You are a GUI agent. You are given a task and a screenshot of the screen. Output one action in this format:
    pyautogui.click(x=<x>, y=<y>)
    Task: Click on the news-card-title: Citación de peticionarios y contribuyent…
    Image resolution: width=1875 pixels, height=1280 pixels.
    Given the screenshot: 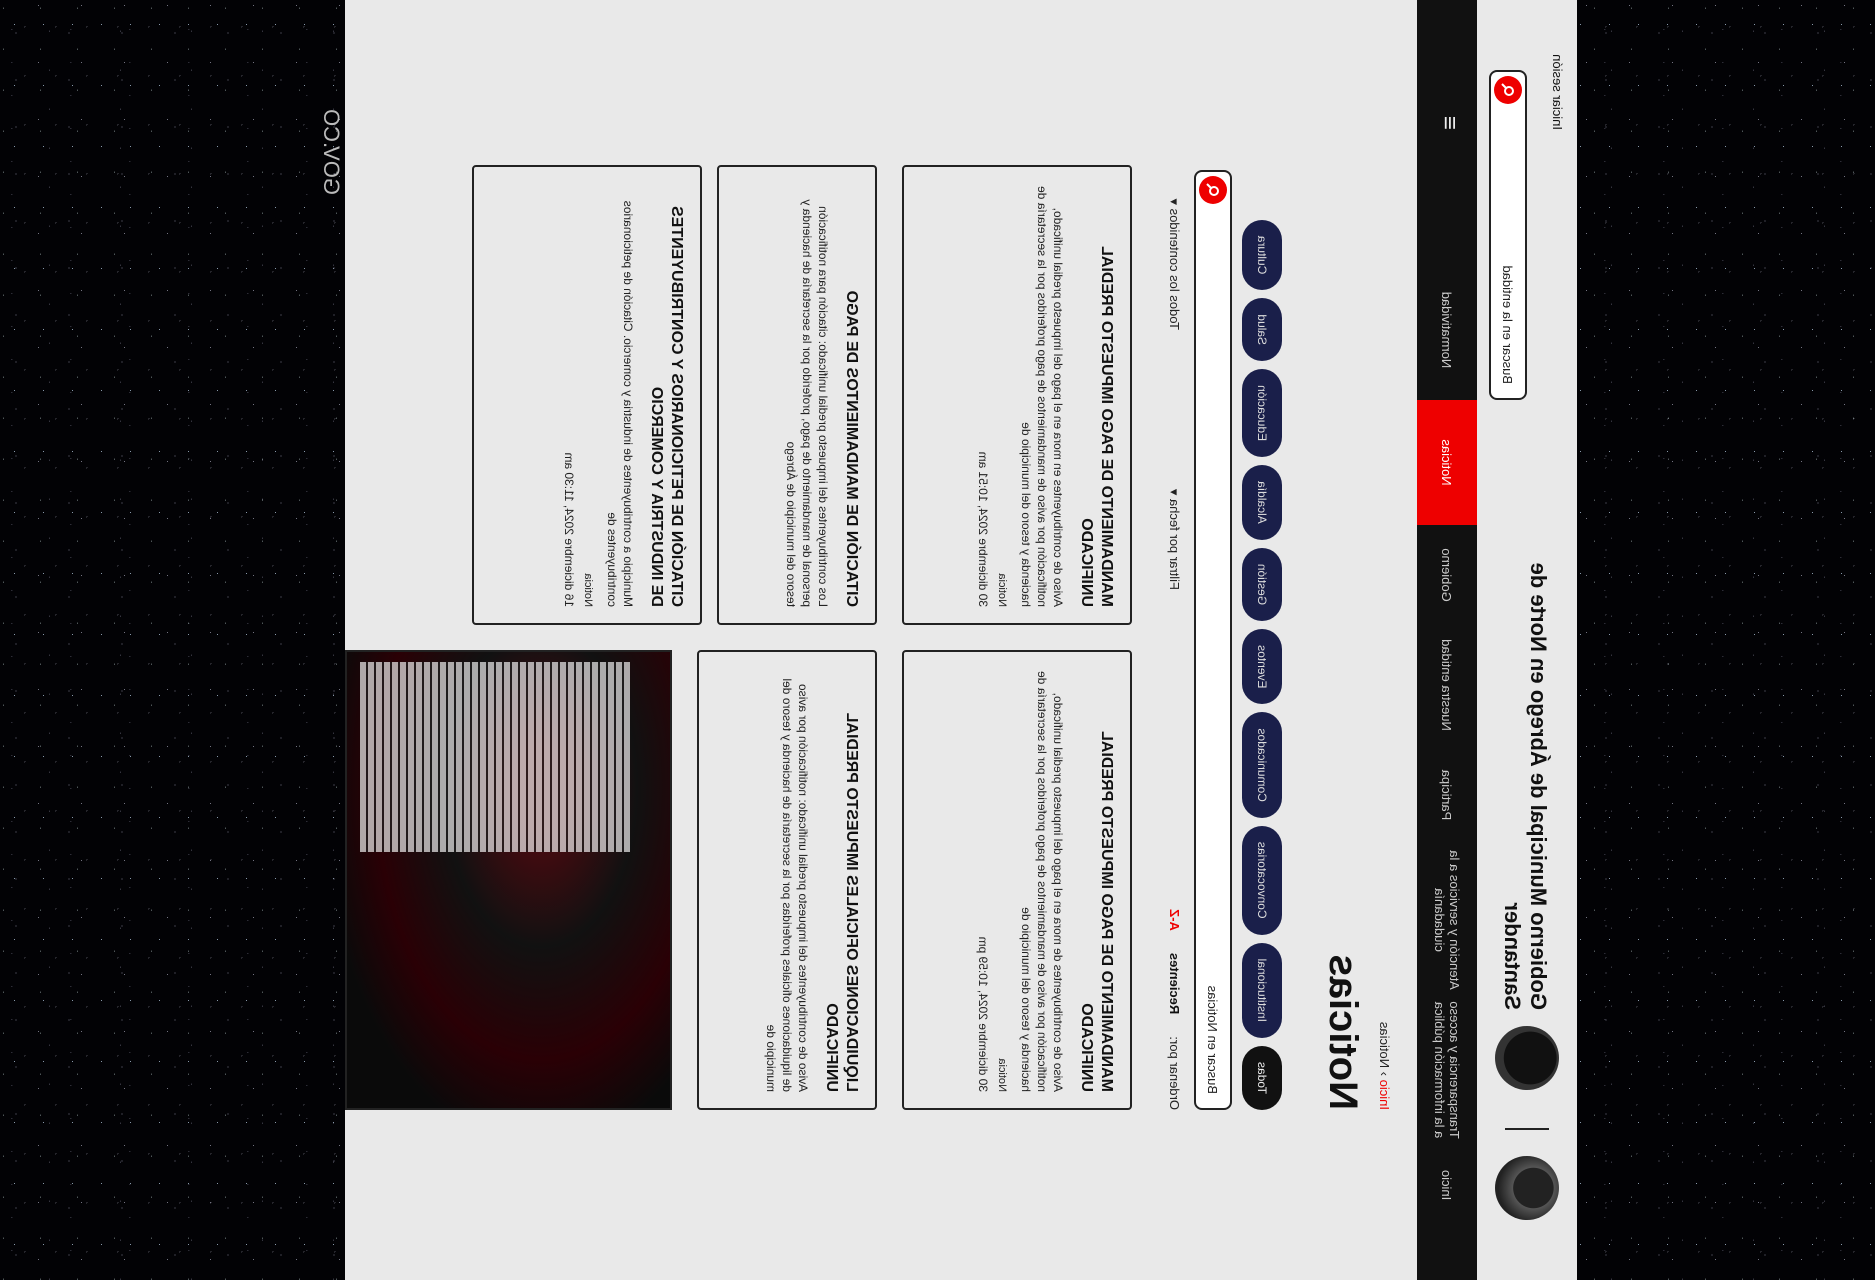 What is the action you would take?
    pyautogui.click(x=666, y=395)
    